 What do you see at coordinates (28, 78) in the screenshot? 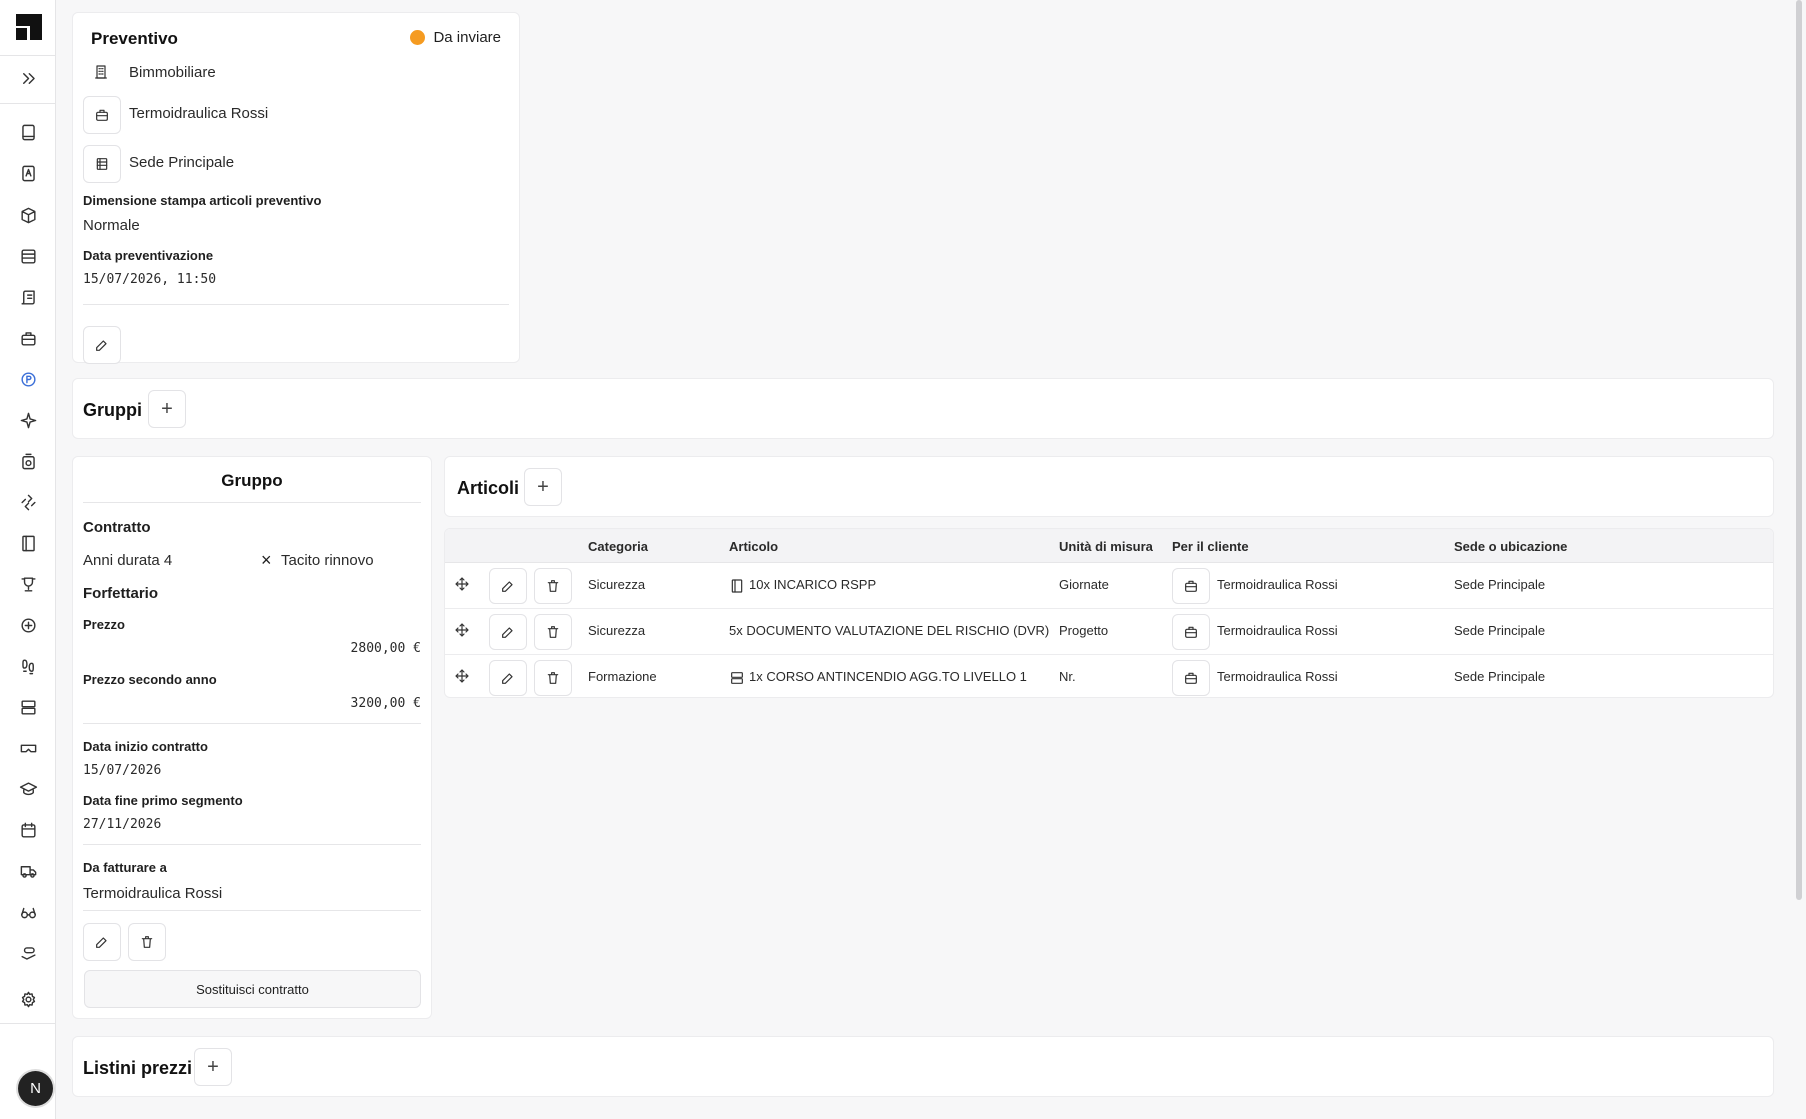
I see `expand-sidebar-icon` at bounding box center [28, 78].